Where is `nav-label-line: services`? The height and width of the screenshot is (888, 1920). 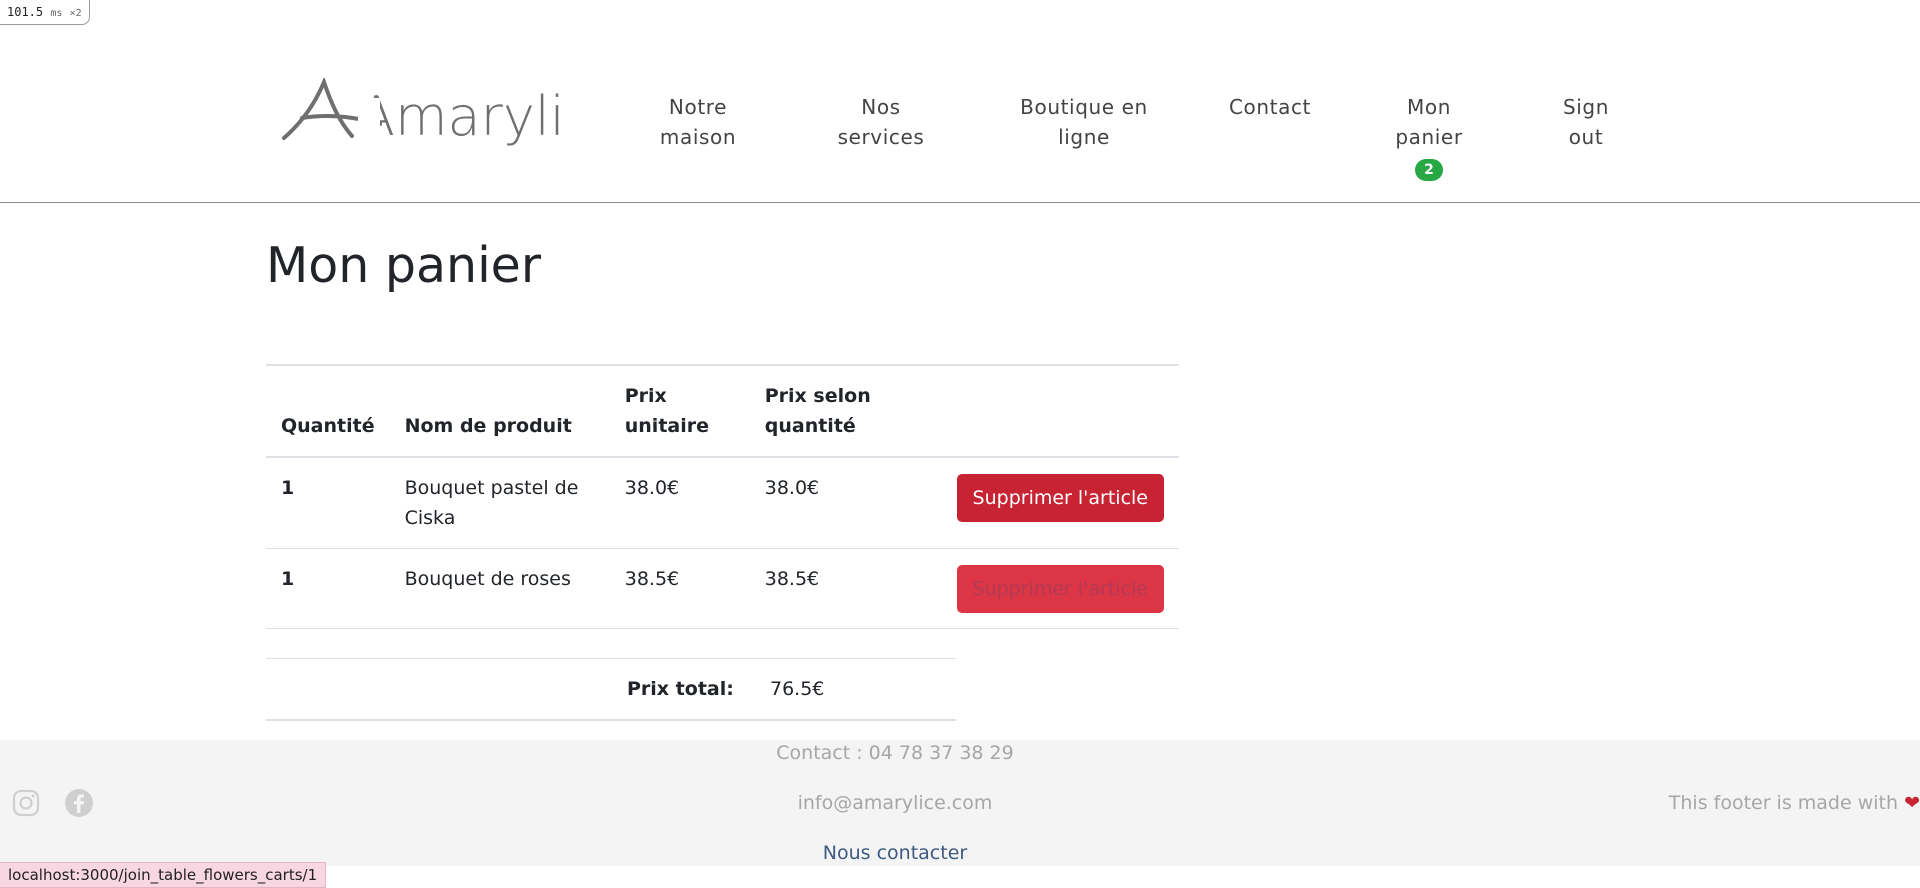 nav-label-line: services is located at coordinates (881, 137).